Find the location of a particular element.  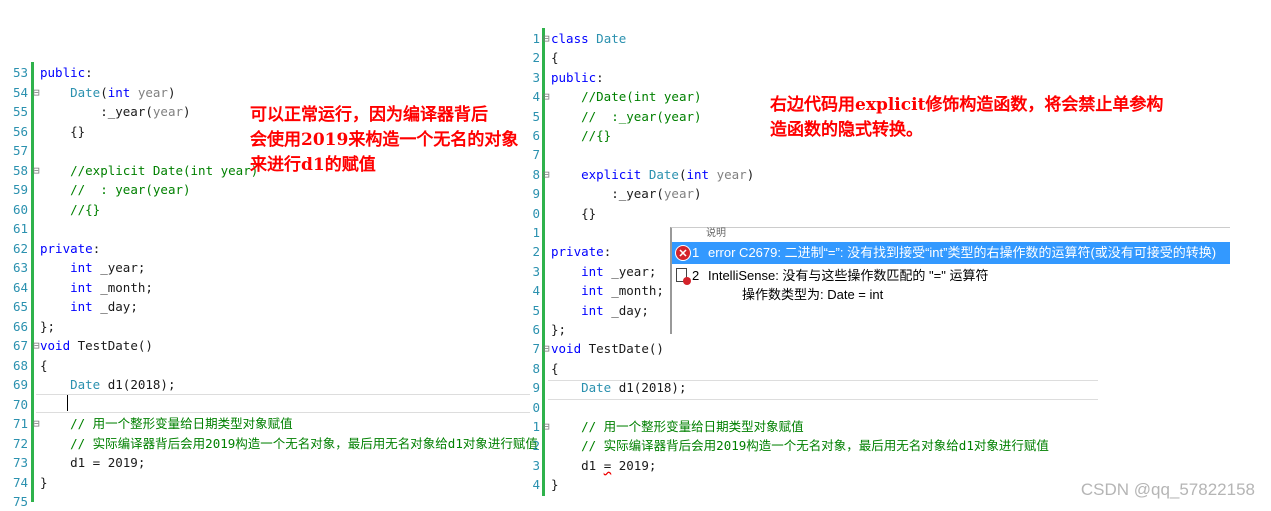

line-number: 63 is located at coordinates (20, 267).